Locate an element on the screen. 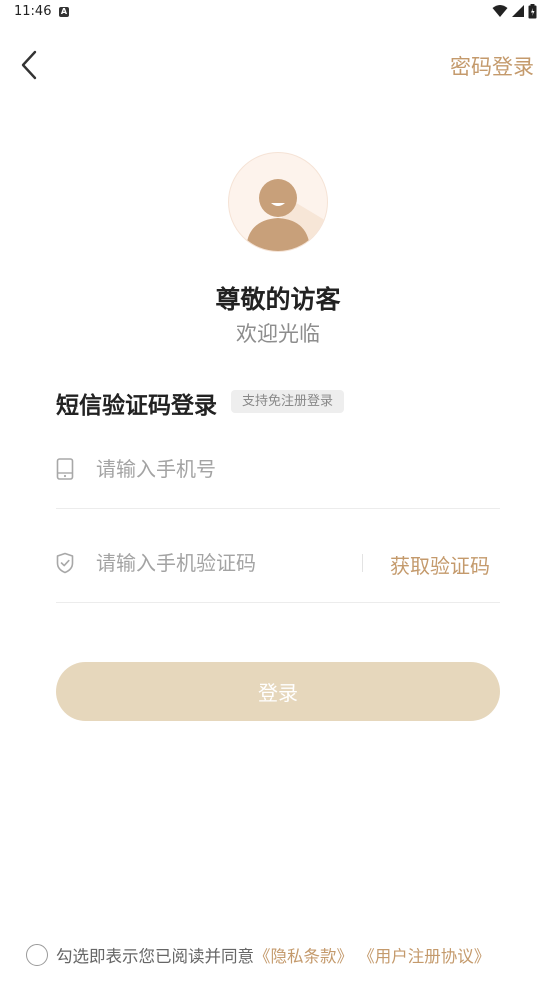  code-field-row: 获取验证码 is located at coordinates (278, 568).